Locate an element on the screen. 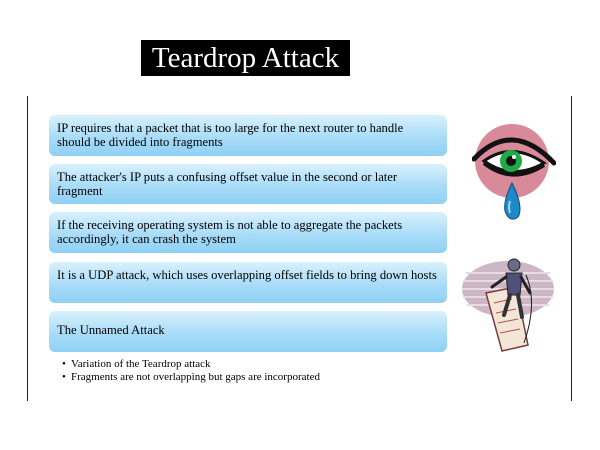 Image resolution: width=600 pixels, height=450 pixels. mountain-climber-icon is located at coordinates (508, 305).